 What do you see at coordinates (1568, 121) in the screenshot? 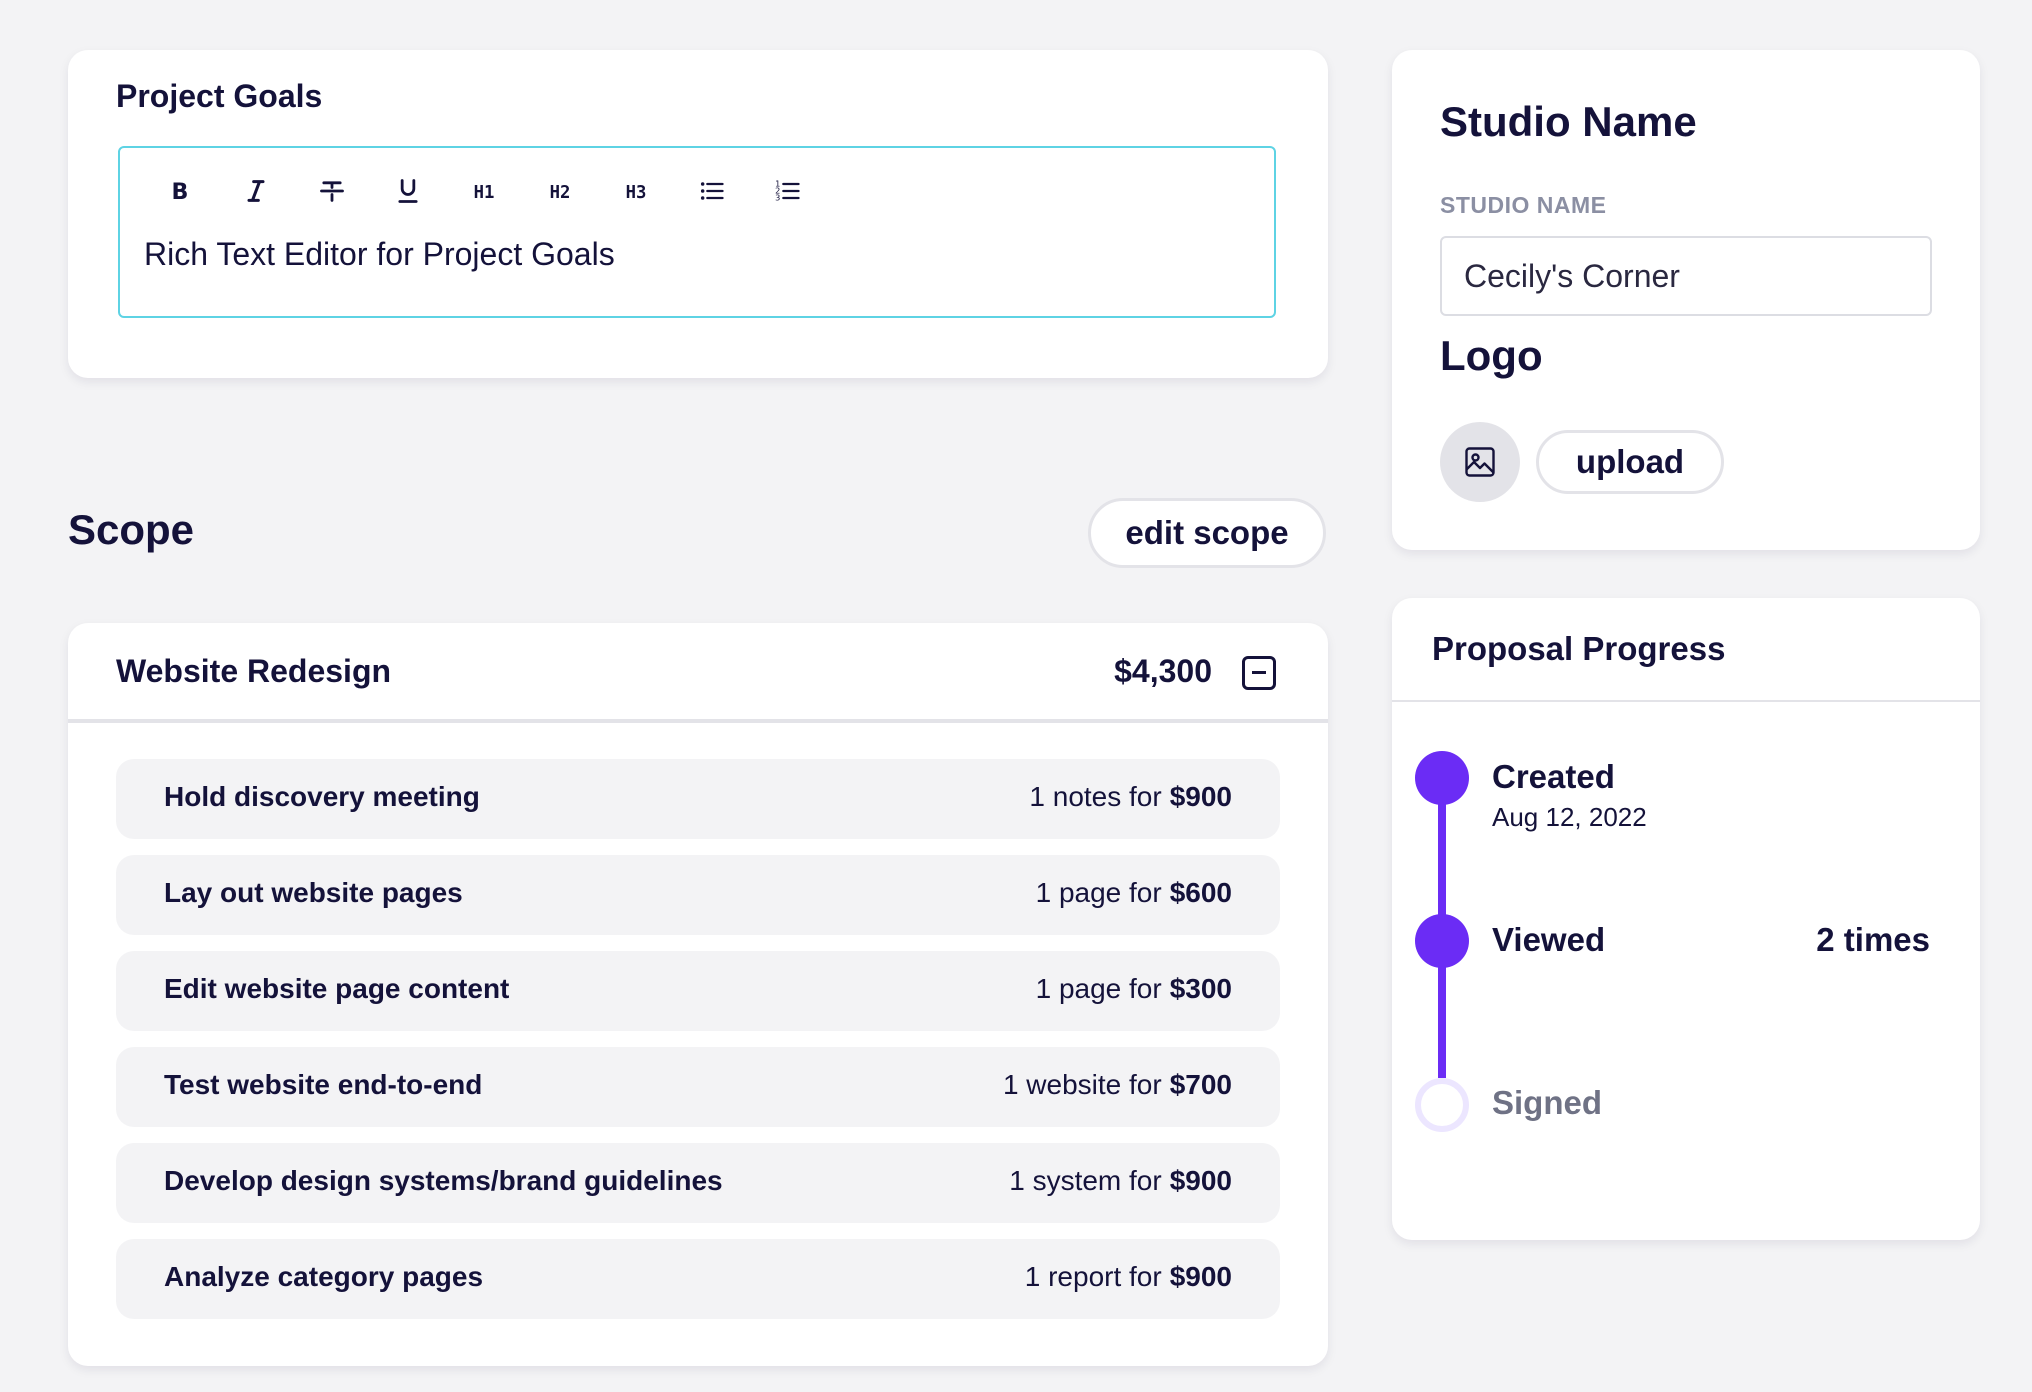
I see `studio-title: Studio Name` at bounding box center [1568, 121].